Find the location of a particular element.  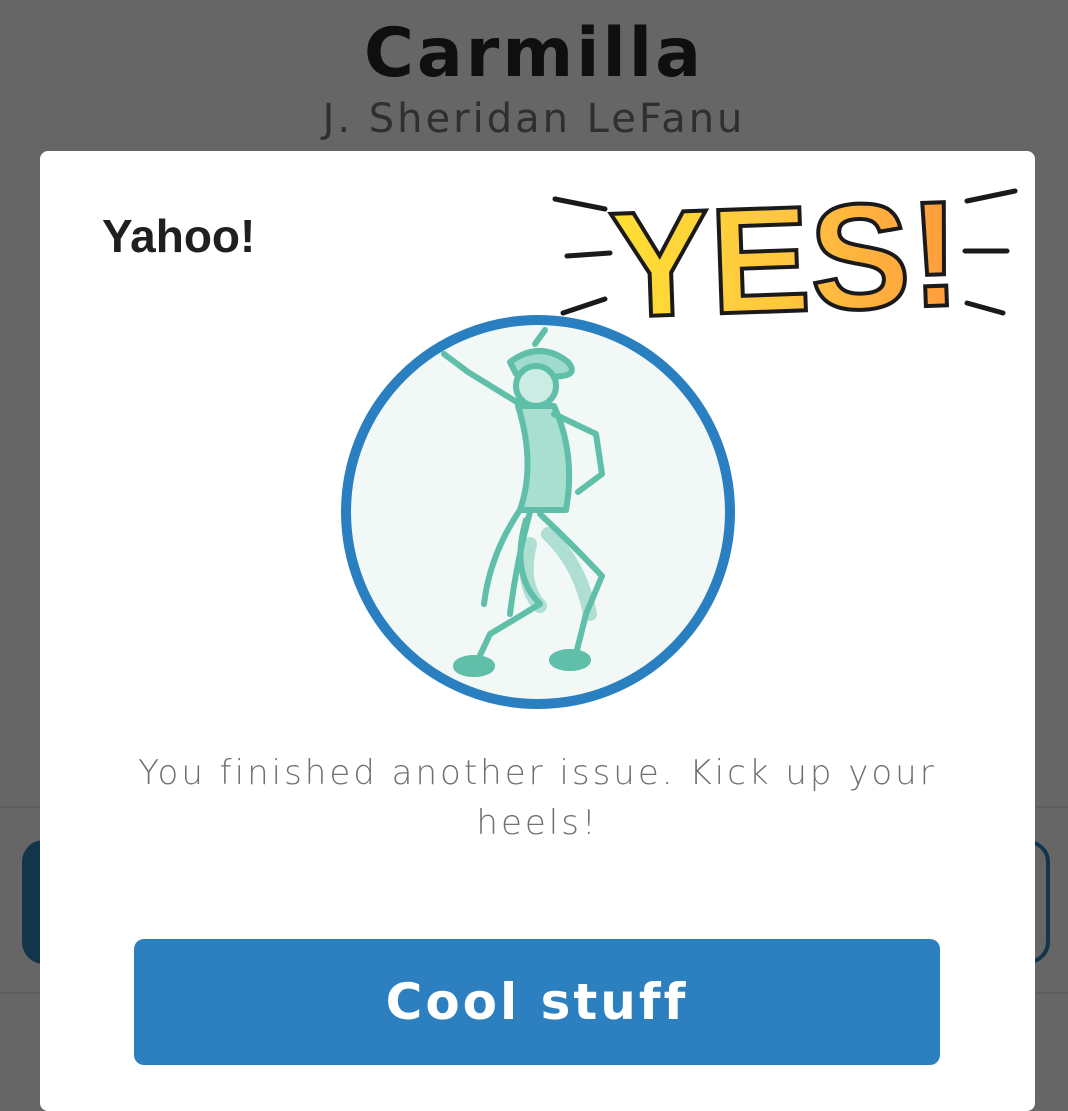

yes-text: YES! is located at coordinates (785, 250).